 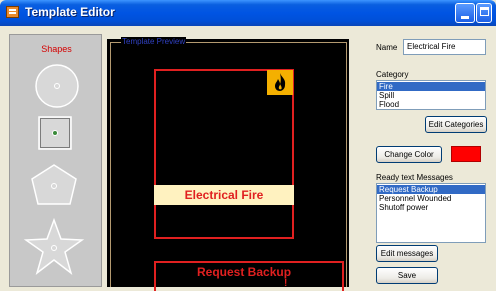 I want to click on maximize-icon, so click(x=484, y=11).